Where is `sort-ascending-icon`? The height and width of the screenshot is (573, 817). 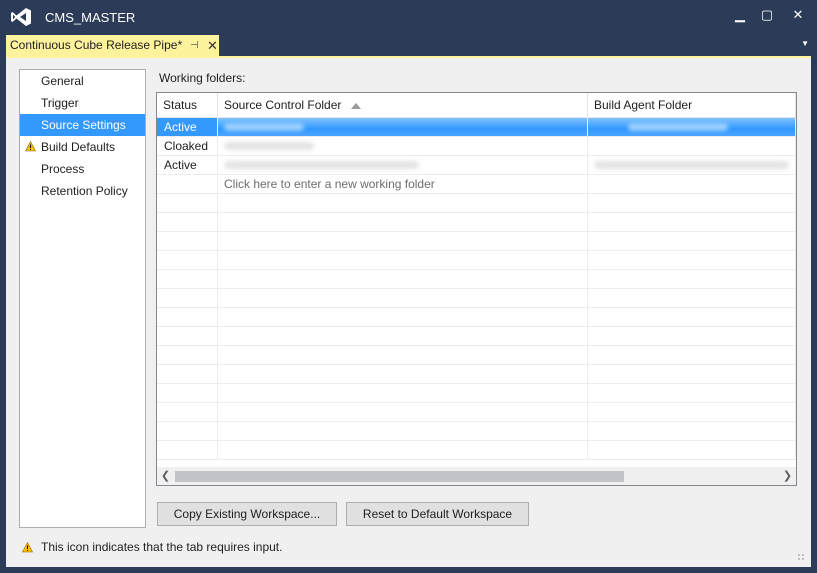
sort-ascending-icon is located at coordinates (356, 105).